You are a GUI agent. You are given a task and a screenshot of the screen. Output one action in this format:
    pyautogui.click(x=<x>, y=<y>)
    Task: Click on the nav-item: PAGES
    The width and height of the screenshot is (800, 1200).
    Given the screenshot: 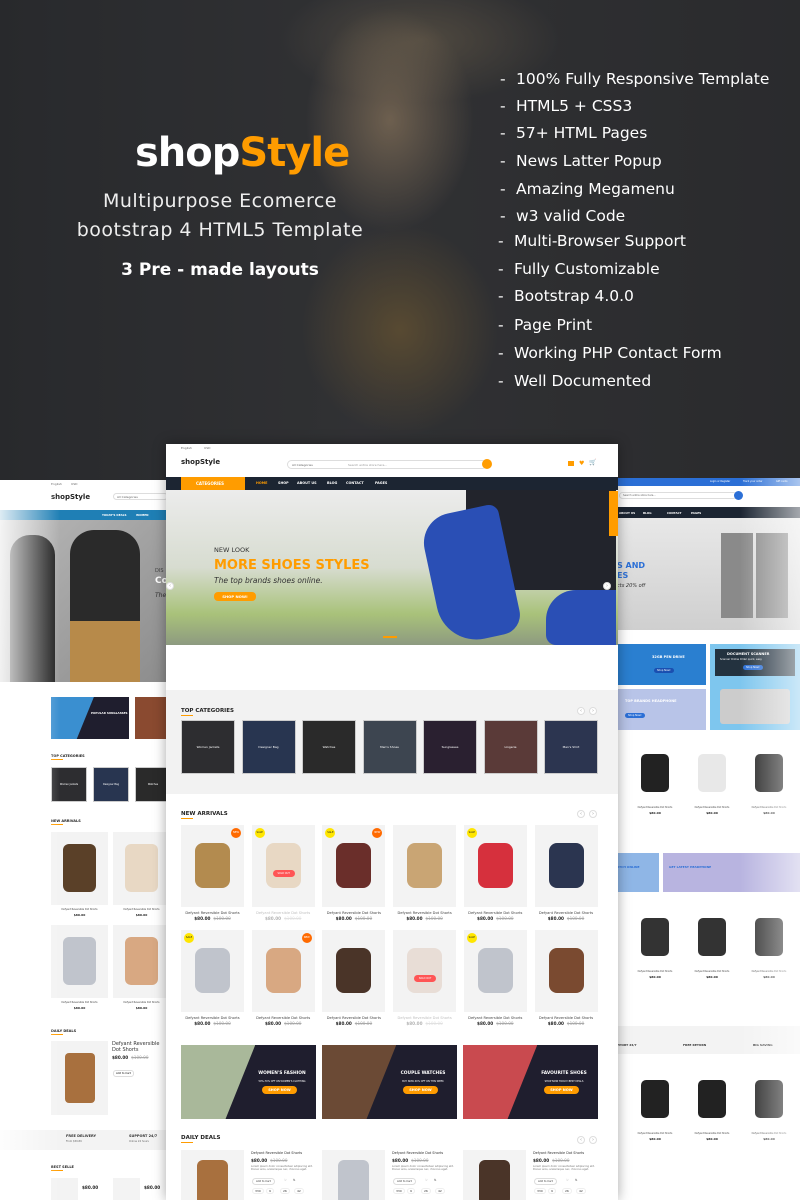 What is the action you would take?
    pyautogui.click(x=696, y=513)
    